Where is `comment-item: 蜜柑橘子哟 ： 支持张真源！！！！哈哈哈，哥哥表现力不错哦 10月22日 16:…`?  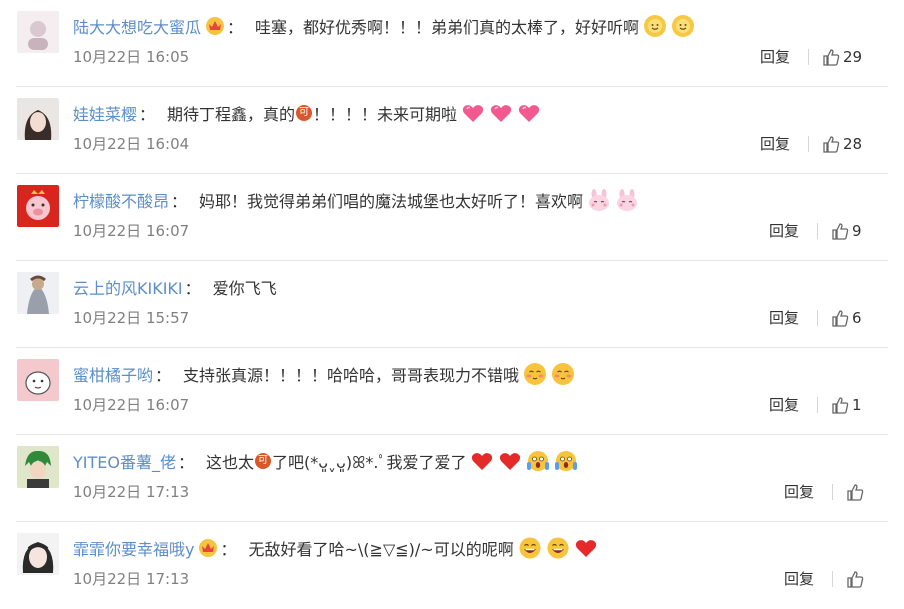 comment-item: 蜜柑橘子哟 ： 支持张真源！！！！哈哈哈，哥哥表现力不错哦 10月22日 16:… is located at coordinates (452, 391).